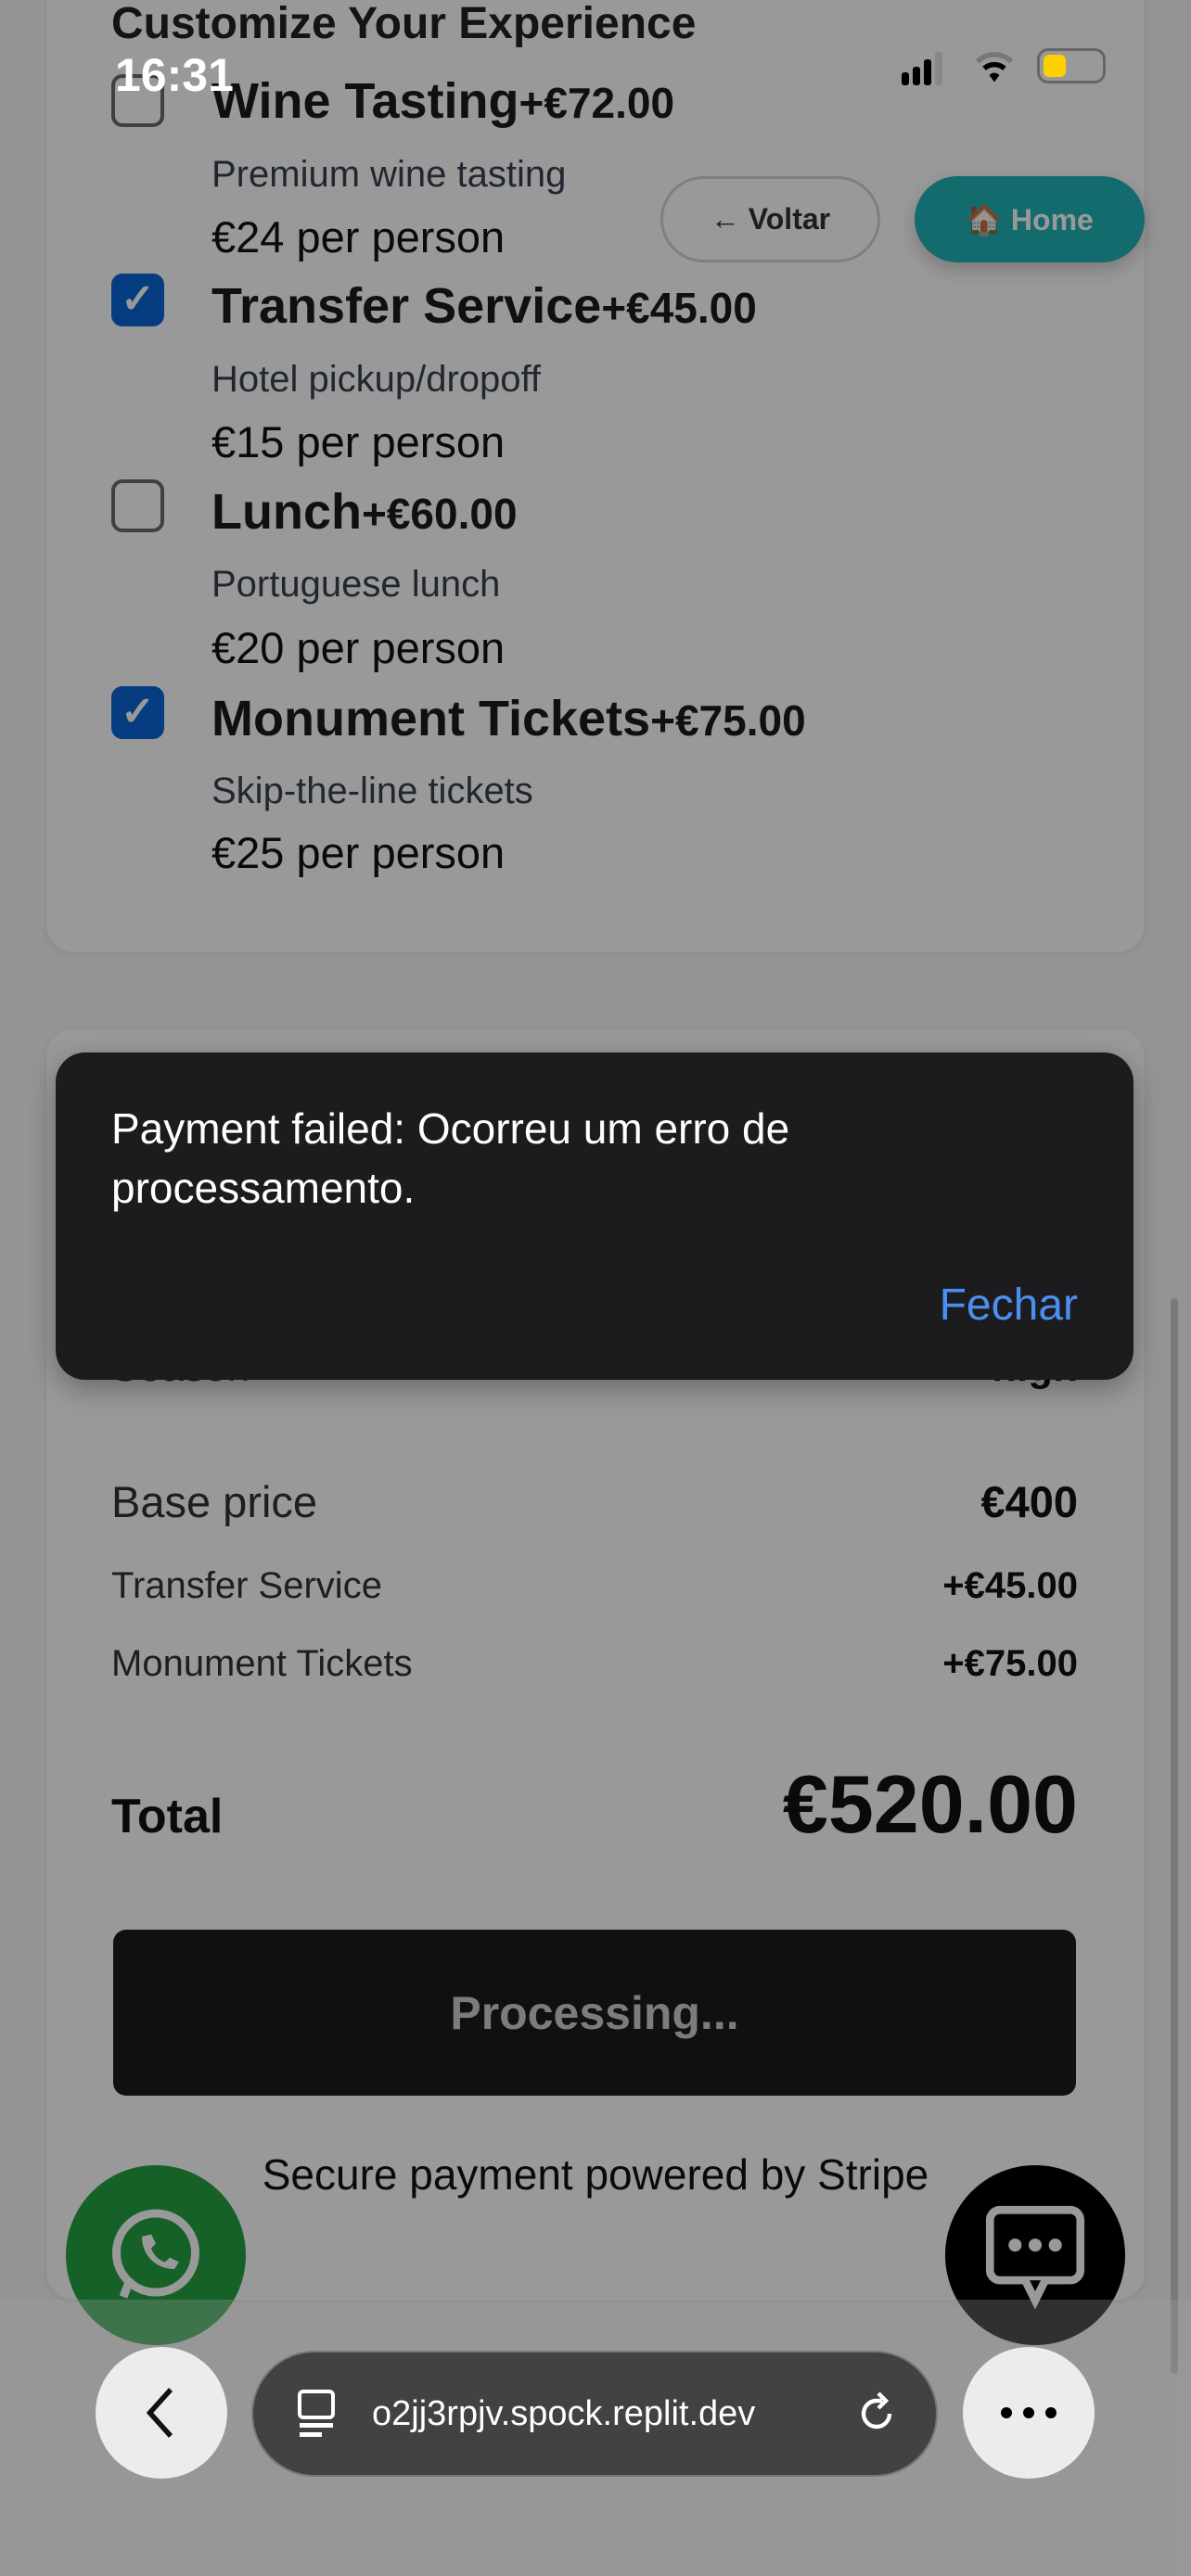 This screenshot has height=2576, width=1191. Describe the element at coordinates (564, 2413) in the screenshot. I see `url-text: o2jj3rpjv.spock.replit.dev` at that location.